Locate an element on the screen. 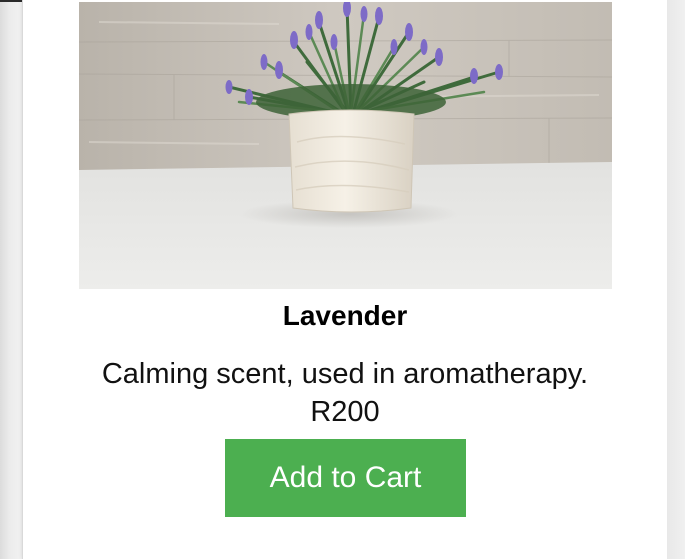 The image size is (685, 559). product-price: R200 is located at coordinates (345, 412).